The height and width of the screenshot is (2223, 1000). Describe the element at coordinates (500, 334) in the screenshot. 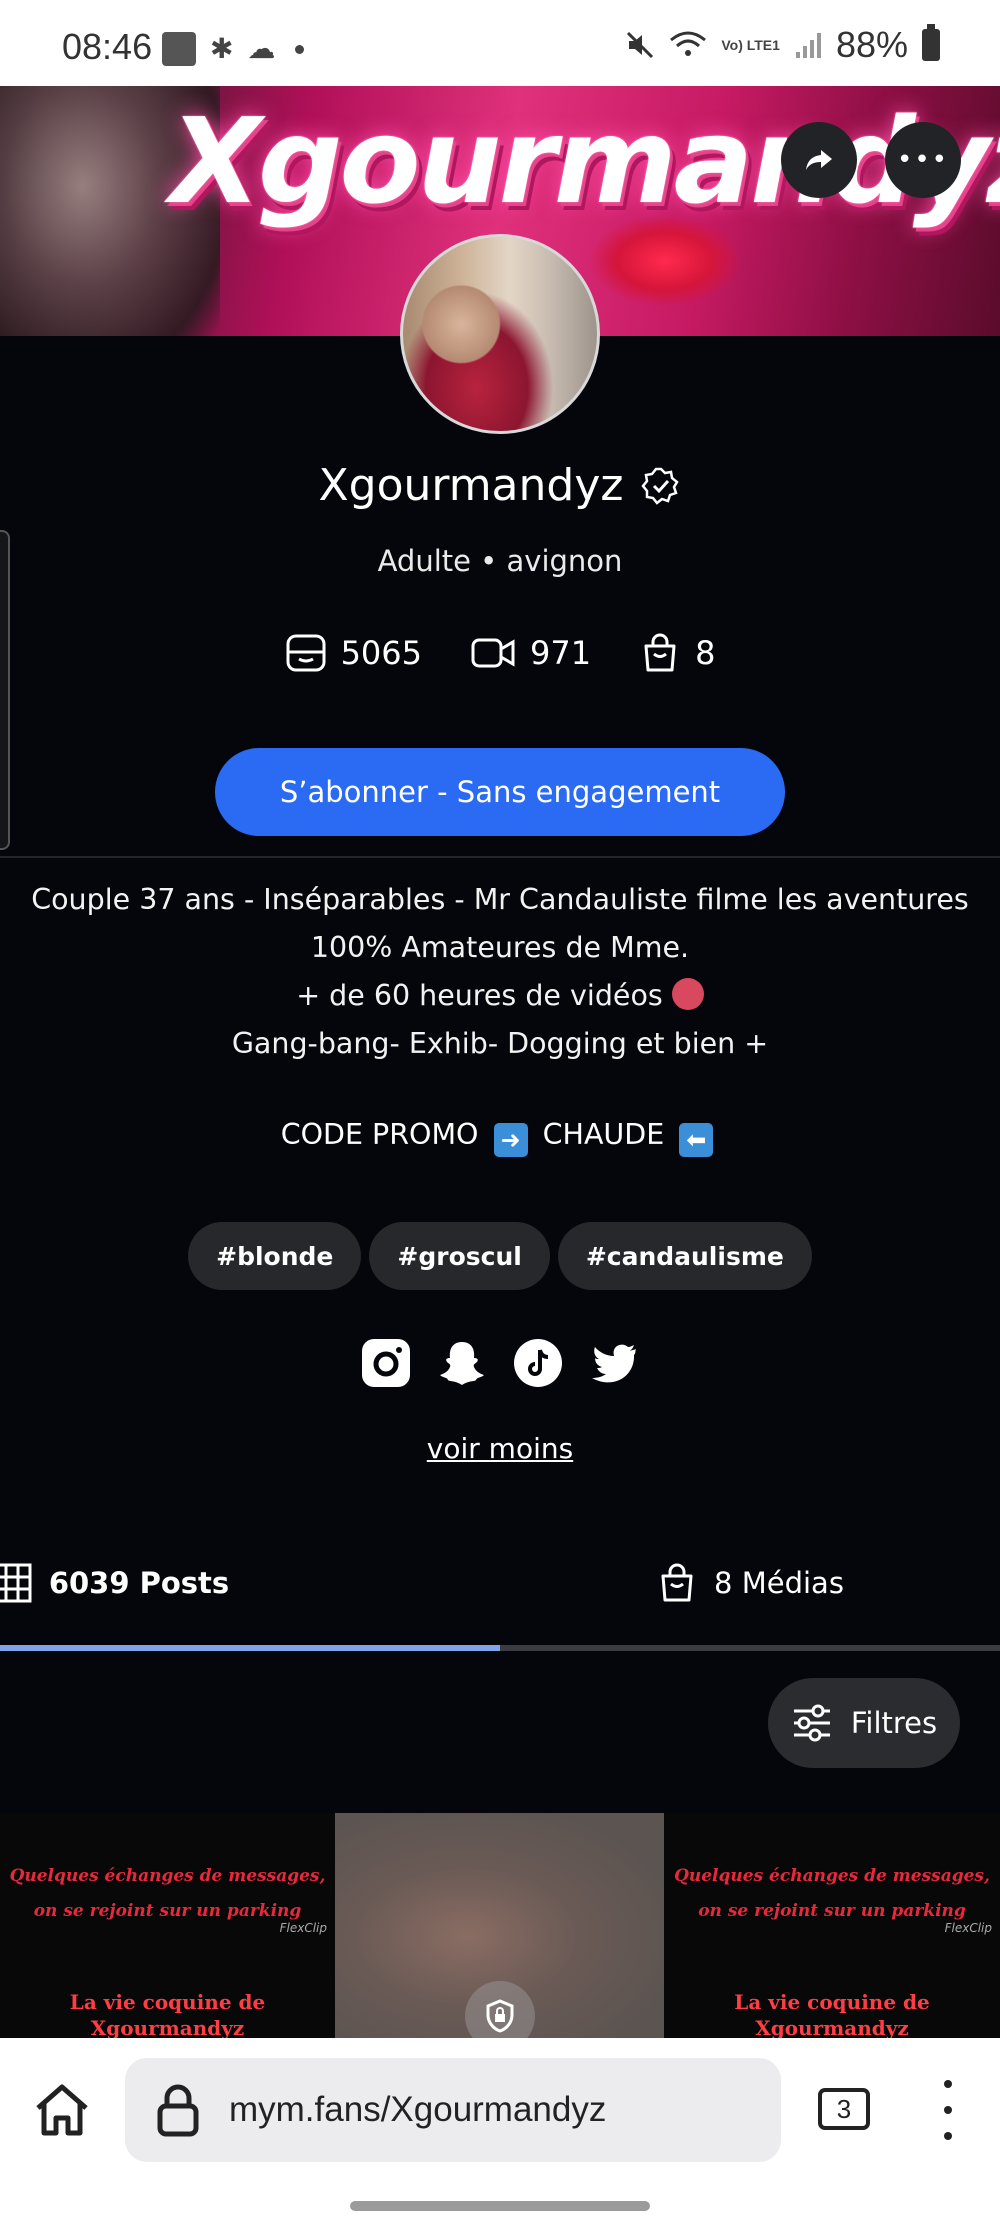

I see `profile-avatar` at that location.